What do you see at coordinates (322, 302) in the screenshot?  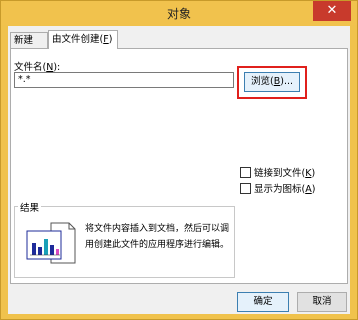 I see `cancel-button: 取消` at bounding box center [322, 302].